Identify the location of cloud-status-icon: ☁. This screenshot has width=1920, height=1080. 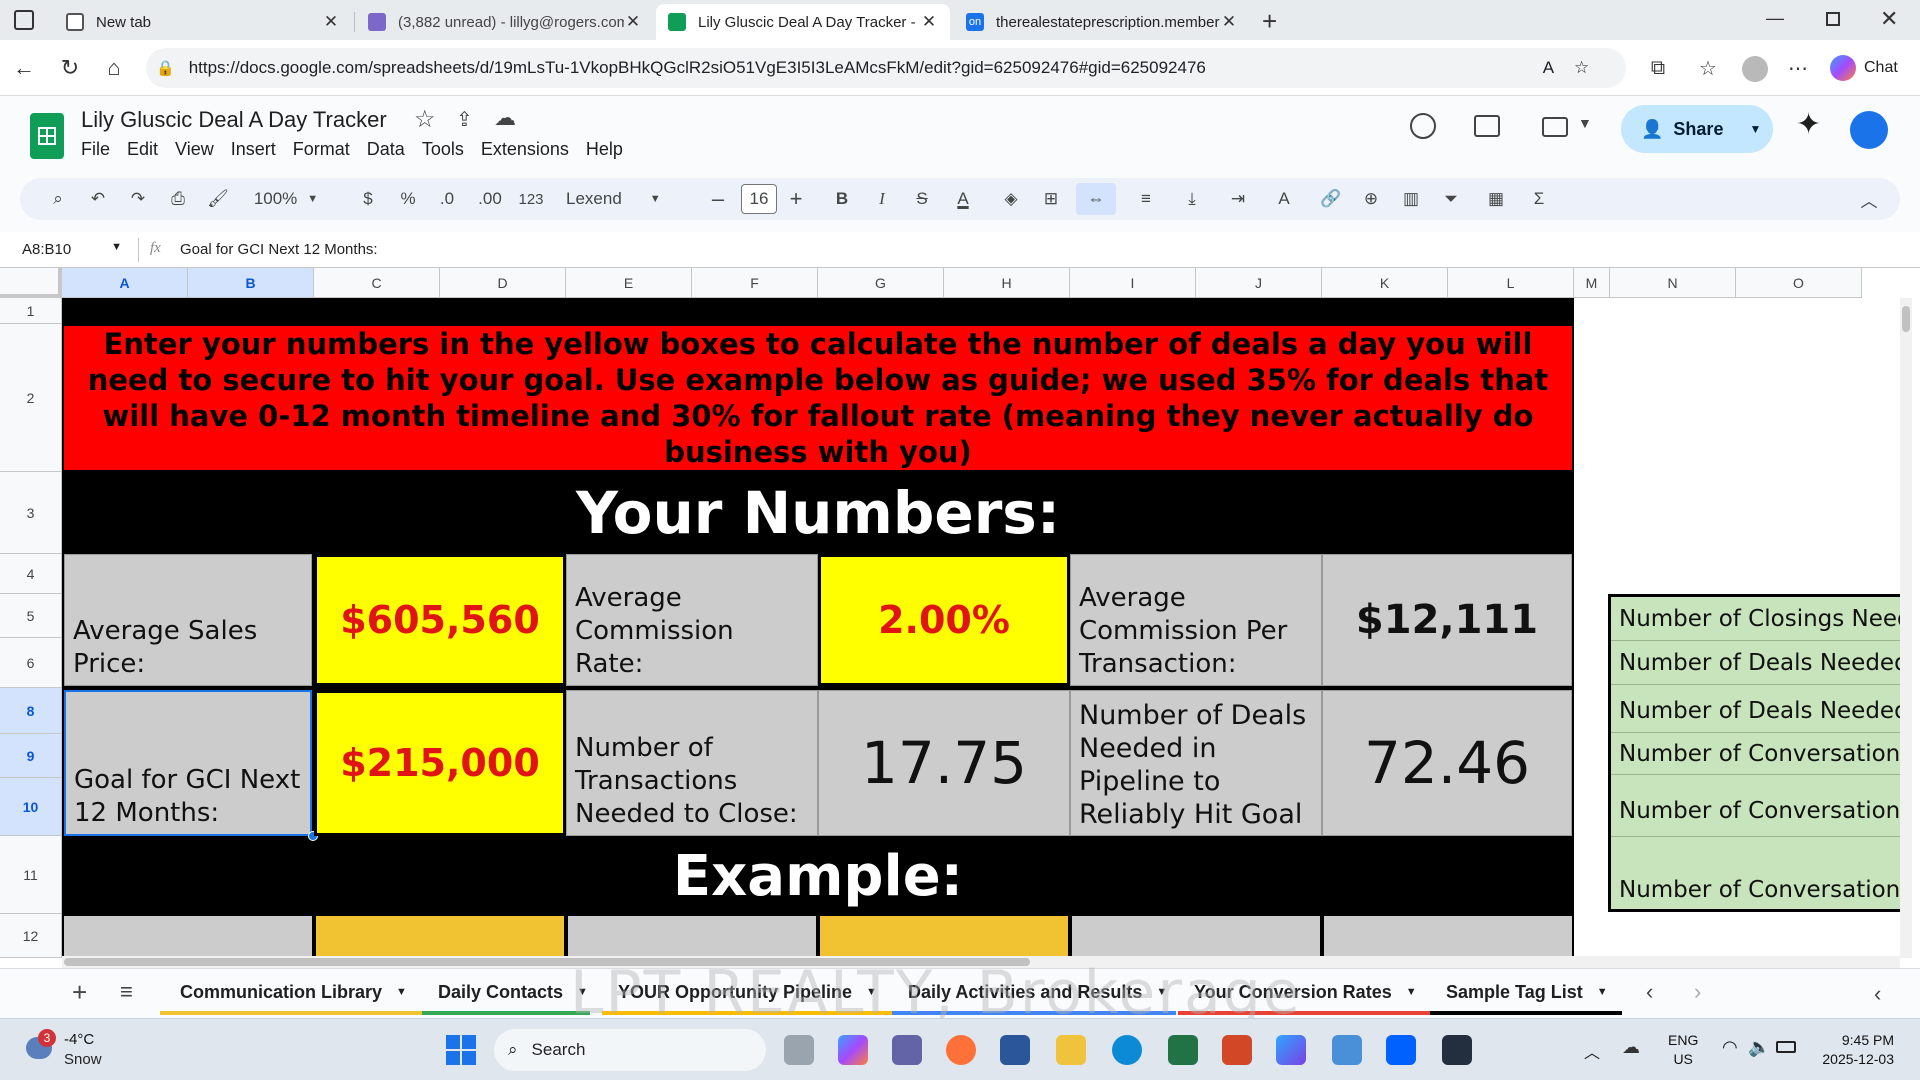
(505, 118).